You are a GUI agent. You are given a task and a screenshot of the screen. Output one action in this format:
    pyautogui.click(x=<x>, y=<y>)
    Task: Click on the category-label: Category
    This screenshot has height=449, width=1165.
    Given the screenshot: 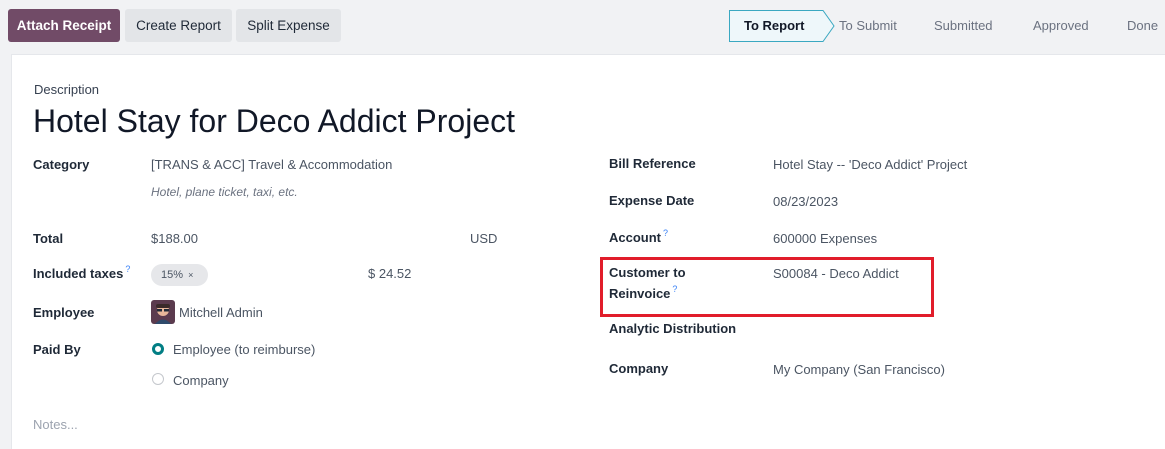 What is the action you would take?
    pyautogui.click(x=61, y=164)
    